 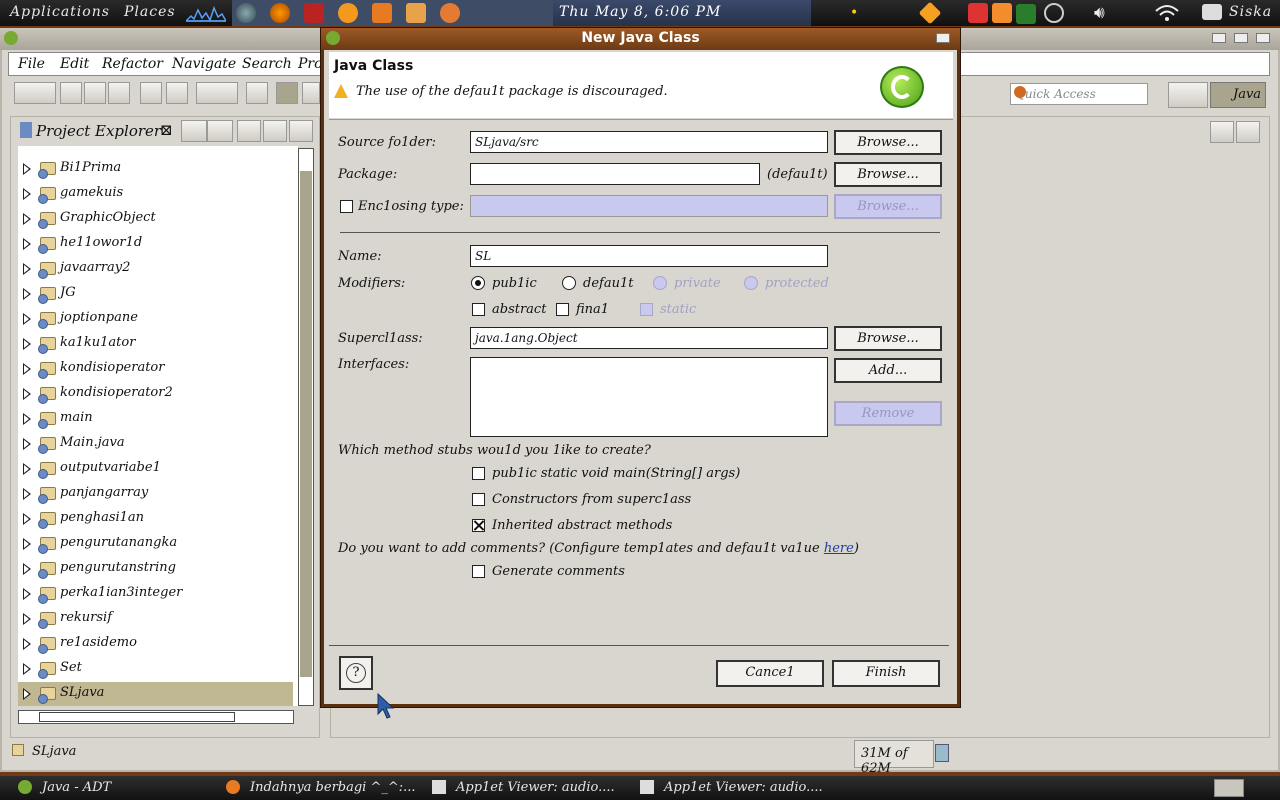 What do you see at coordinates (155, 494) in the screenshot?
I see `tree-item: panjangarray` at bounding box center [155, 494].